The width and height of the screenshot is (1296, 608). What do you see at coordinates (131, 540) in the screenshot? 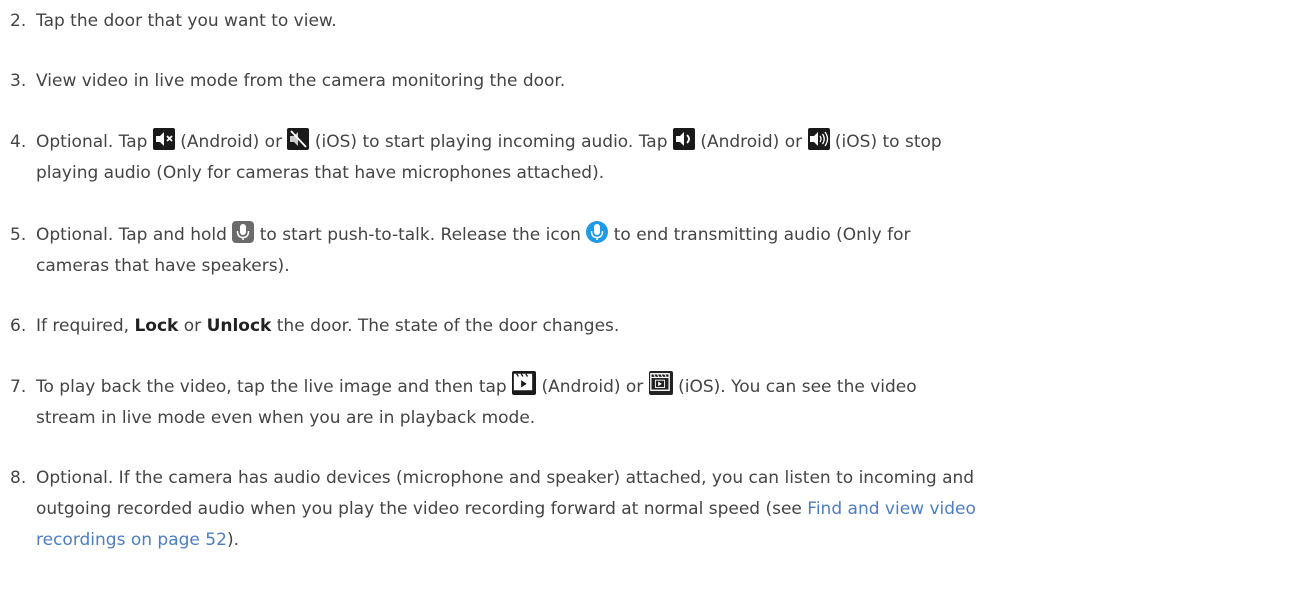
I see `find-and-view-recordings-link-continued: recordings on page 52` at bounding box center [131, 540].